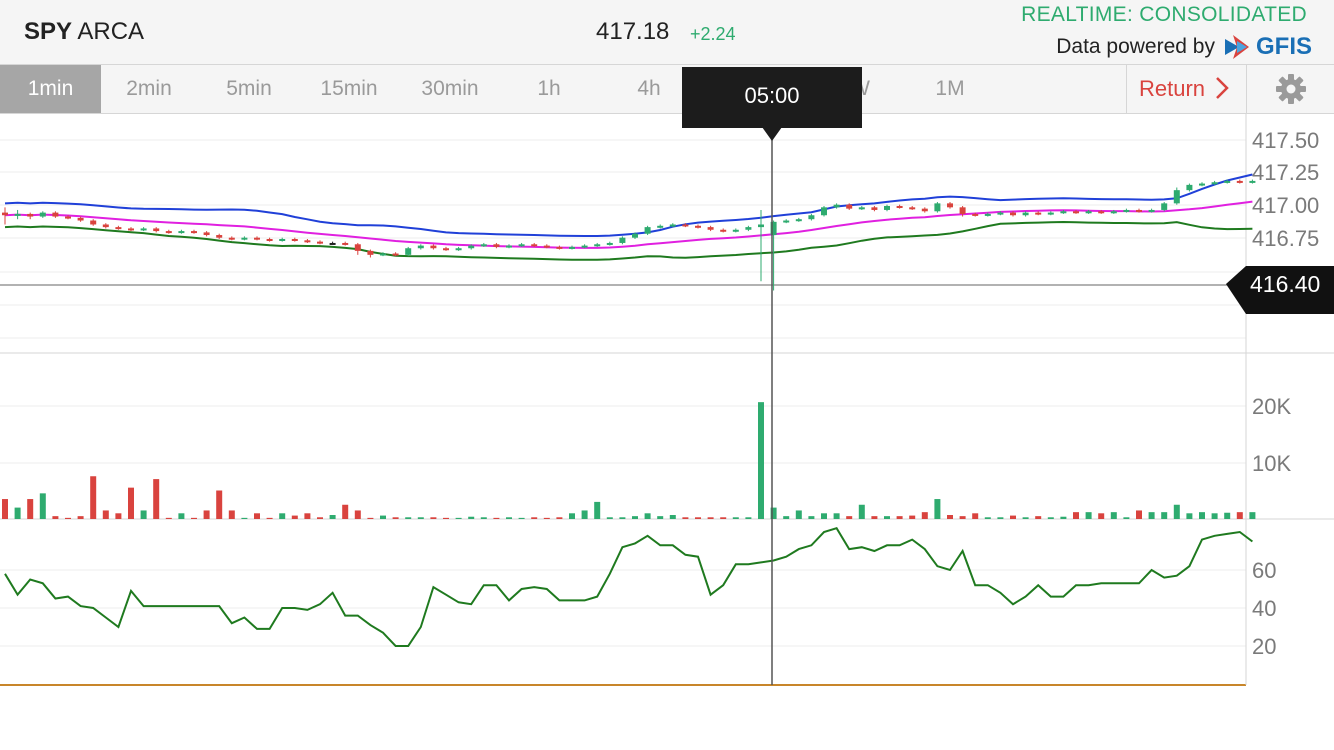 This screenshot has width=1334, height=750. What do you see at coordinates (1264, 570) in the screenshot?
I see `axis-tick-label: 60` at bounding box center [1264, 570].